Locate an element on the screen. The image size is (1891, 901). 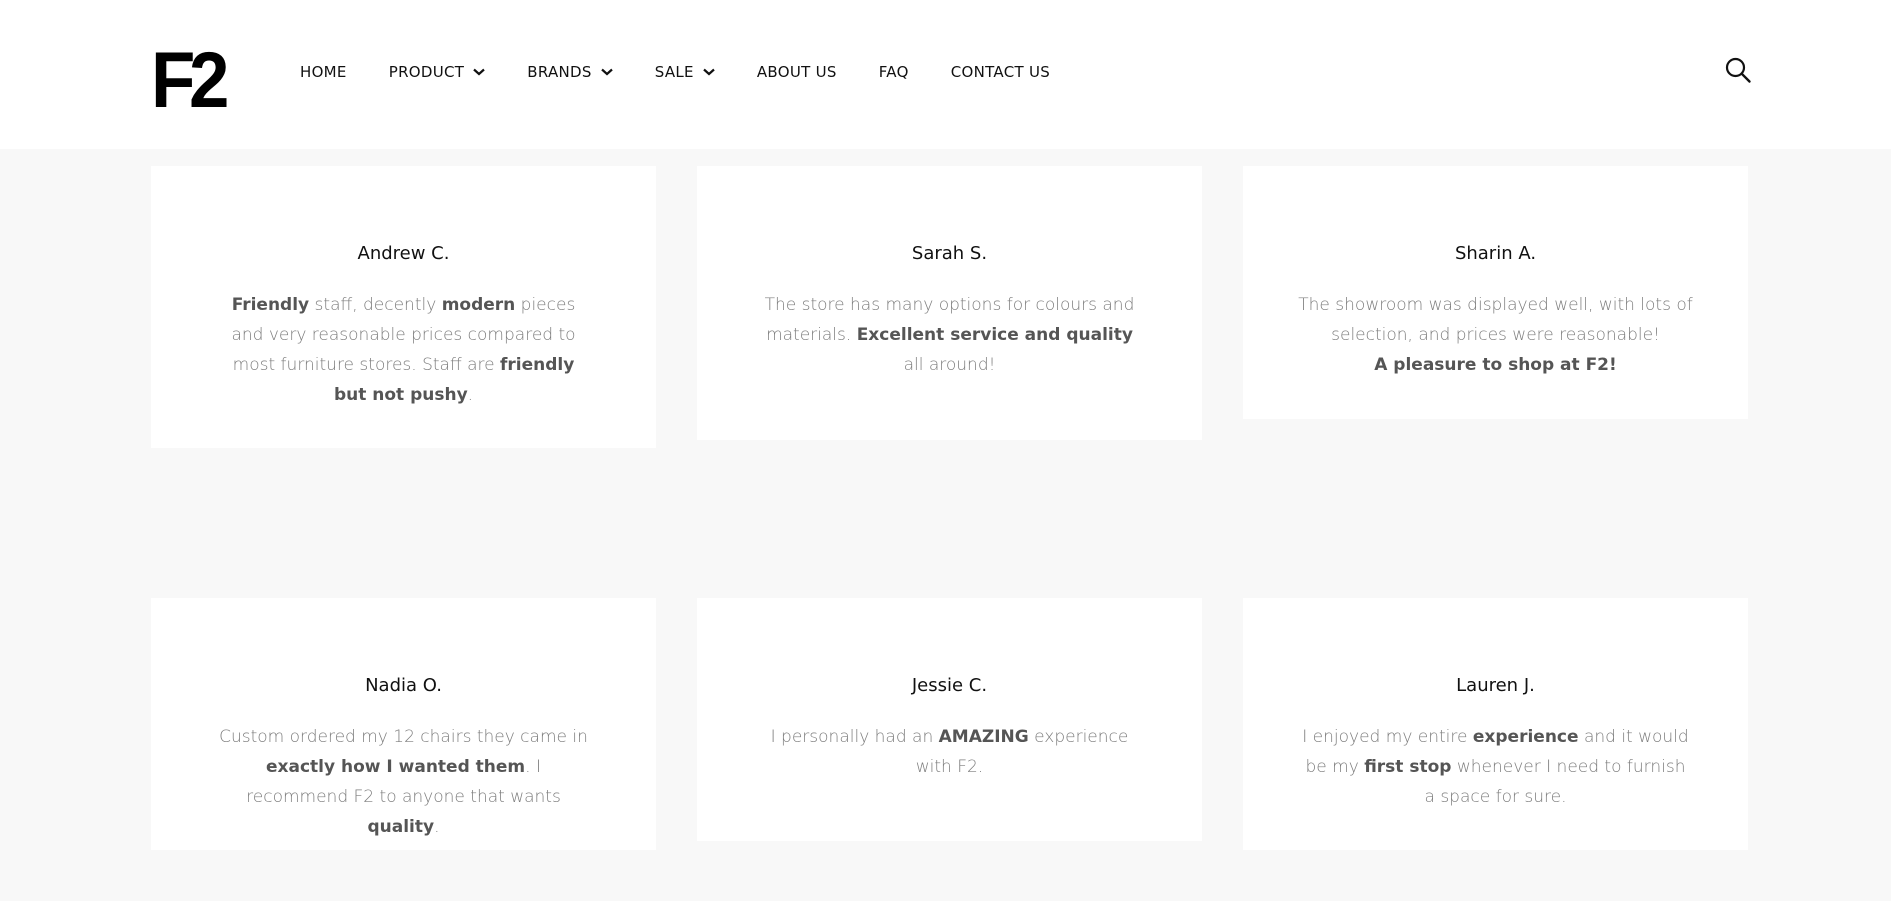
review-text-emphasis: first stop is located at coordinates (1408, 767).